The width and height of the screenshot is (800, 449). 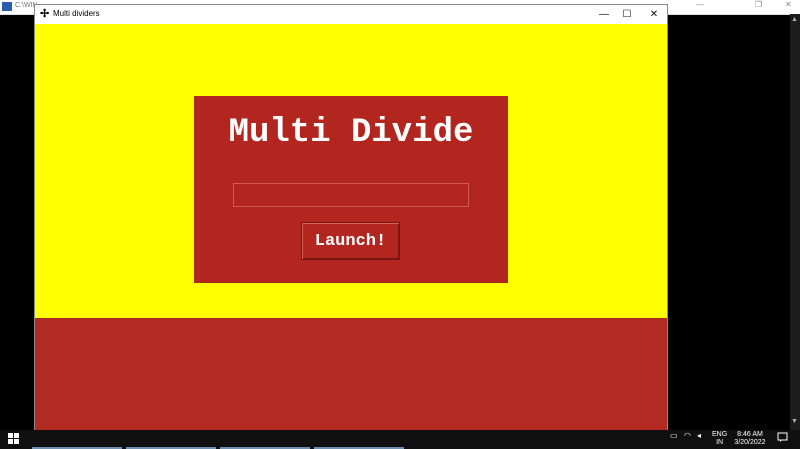 I want to click on clock-date: 3/20/2022, so click(x=750, y=442).